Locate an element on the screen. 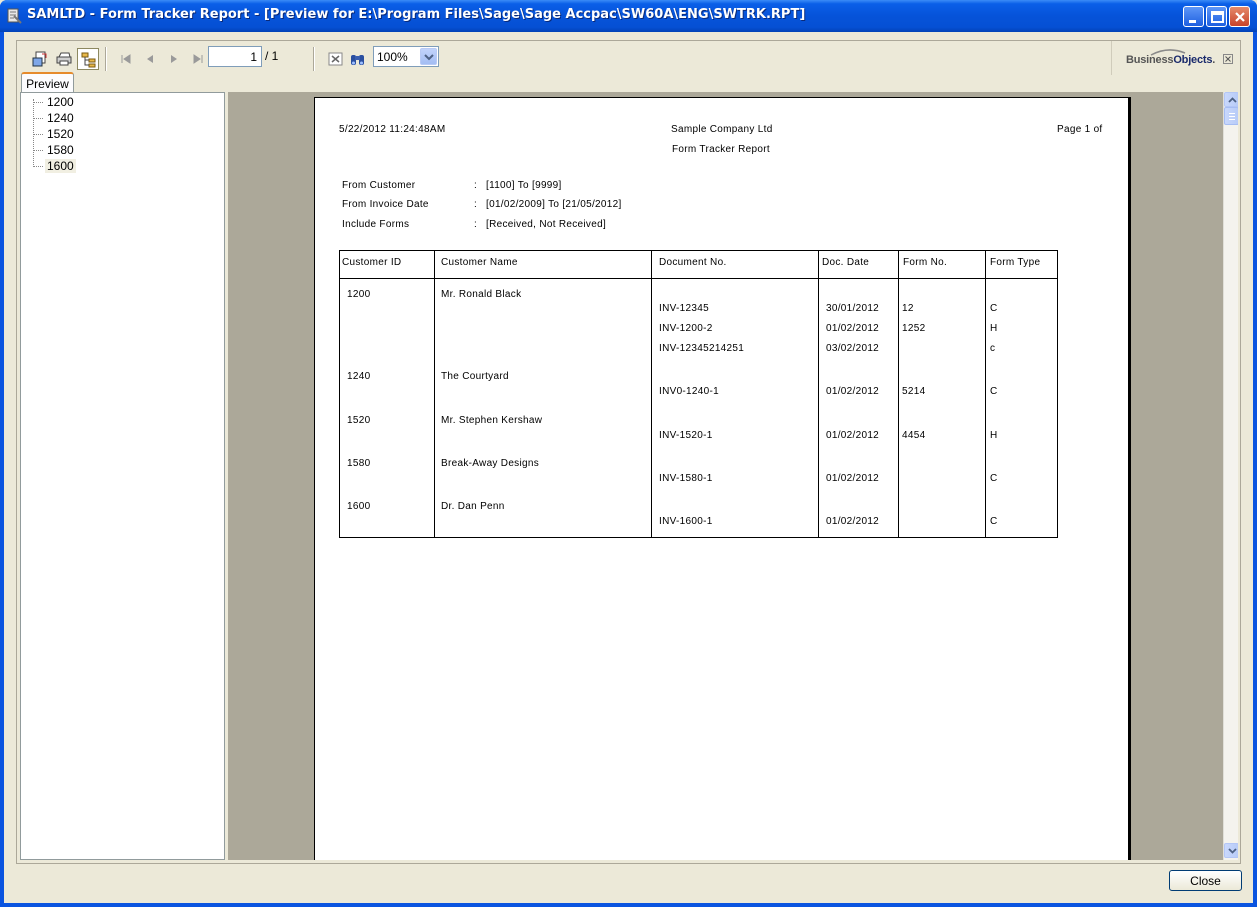 This screenshot has height=907, width=1257. previous-page-icon is located at coordinates (150, 59).